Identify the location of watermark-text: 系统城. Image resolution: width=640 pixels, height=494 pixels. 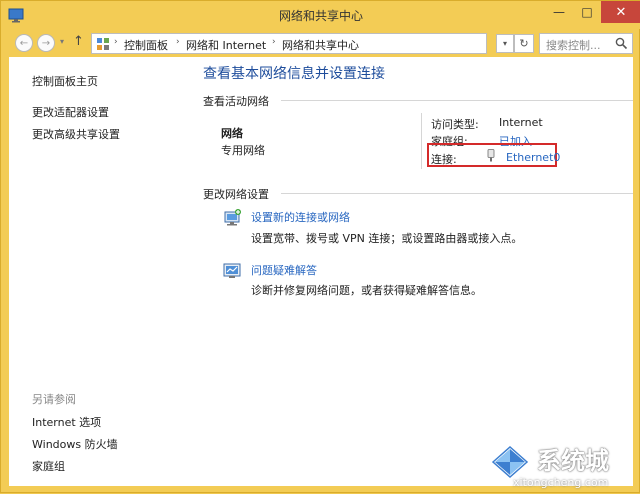
(573, 461).